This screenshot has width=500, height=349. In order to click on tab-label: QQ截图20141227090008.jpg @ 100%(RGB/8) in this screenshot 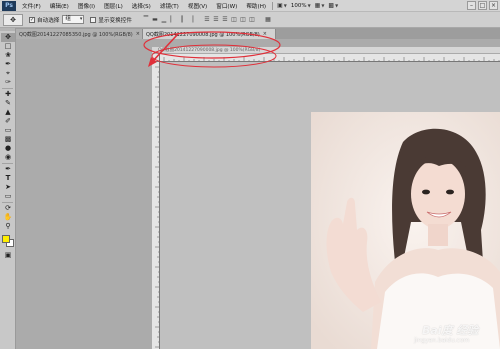, I will do `click(203, 34)`.